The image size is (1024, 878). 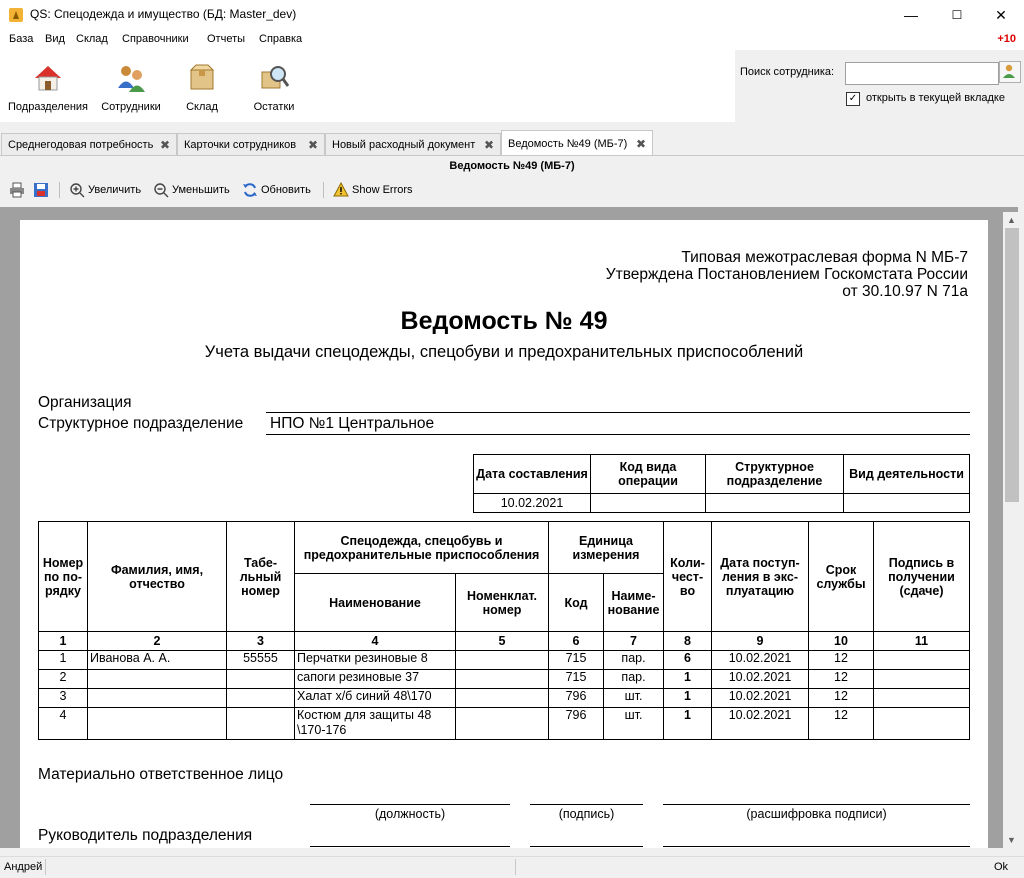 What do you see at coordinates (260, 641) in the screenshot?
I see `col-number: 3` at bounding box center [260, 641].